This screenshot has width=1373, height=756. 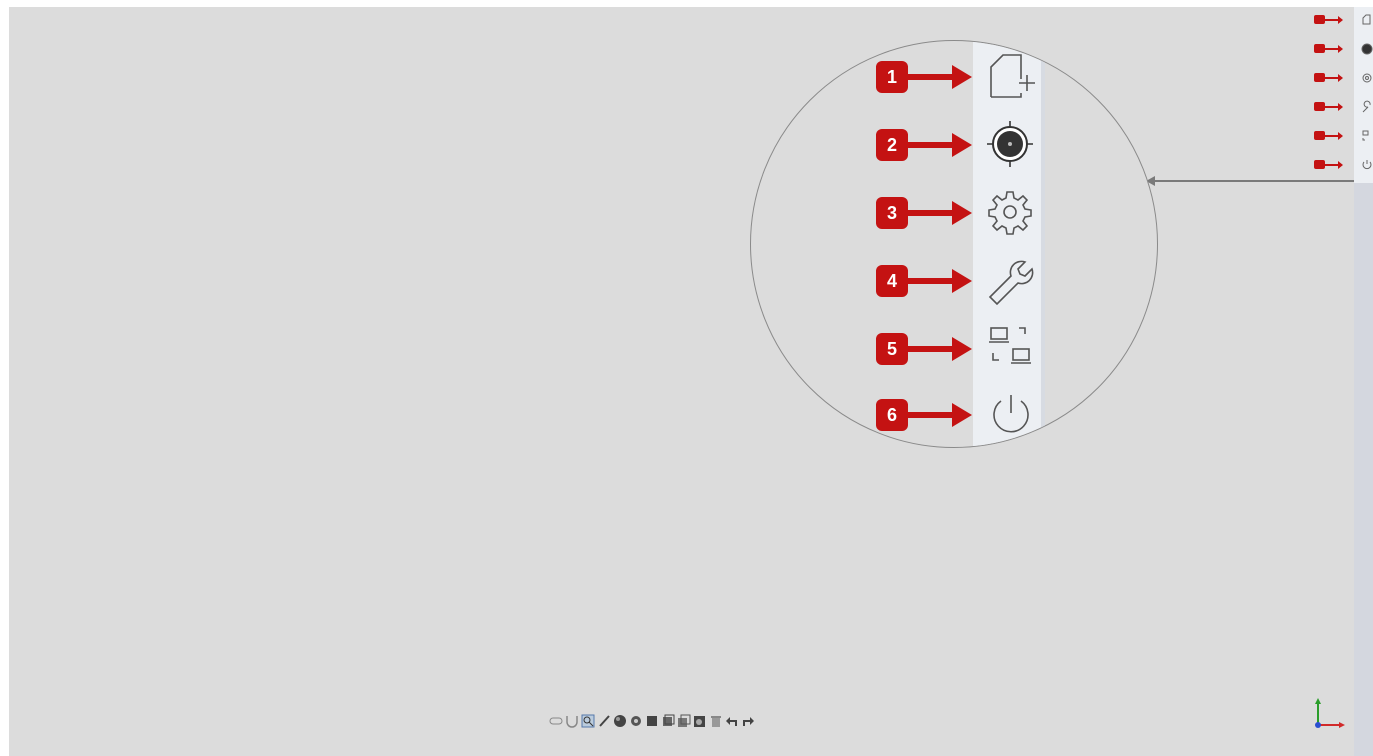 I want to click on small-toolbar-icons, so click(x=1367, y=92).